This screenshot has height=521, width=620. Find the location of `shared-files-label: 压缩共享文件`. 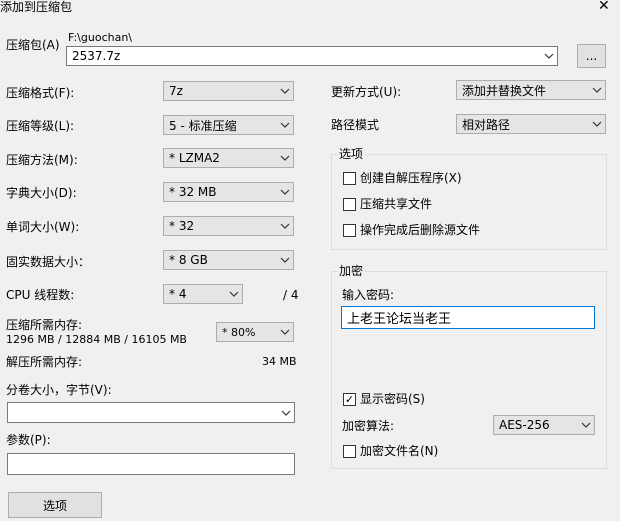

shared-files-label: 压缩共享文件 is located at coordinates (396, 204).